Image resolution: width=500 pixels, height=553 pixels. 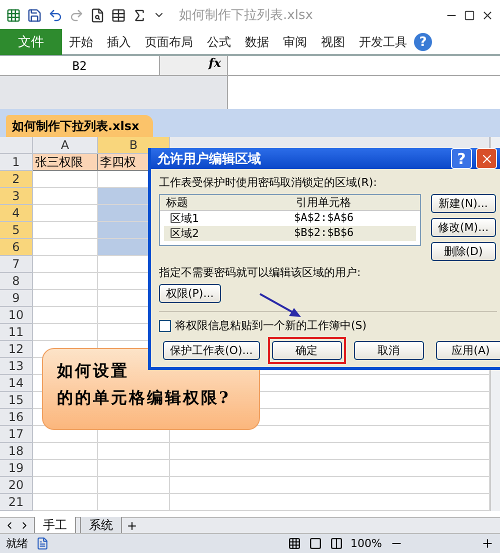 What do you see at coordinates (246, 15) in the screenshot?
I see `window-title: 如何制作下拉列表.xlsx` at bounding box center [246, 15].